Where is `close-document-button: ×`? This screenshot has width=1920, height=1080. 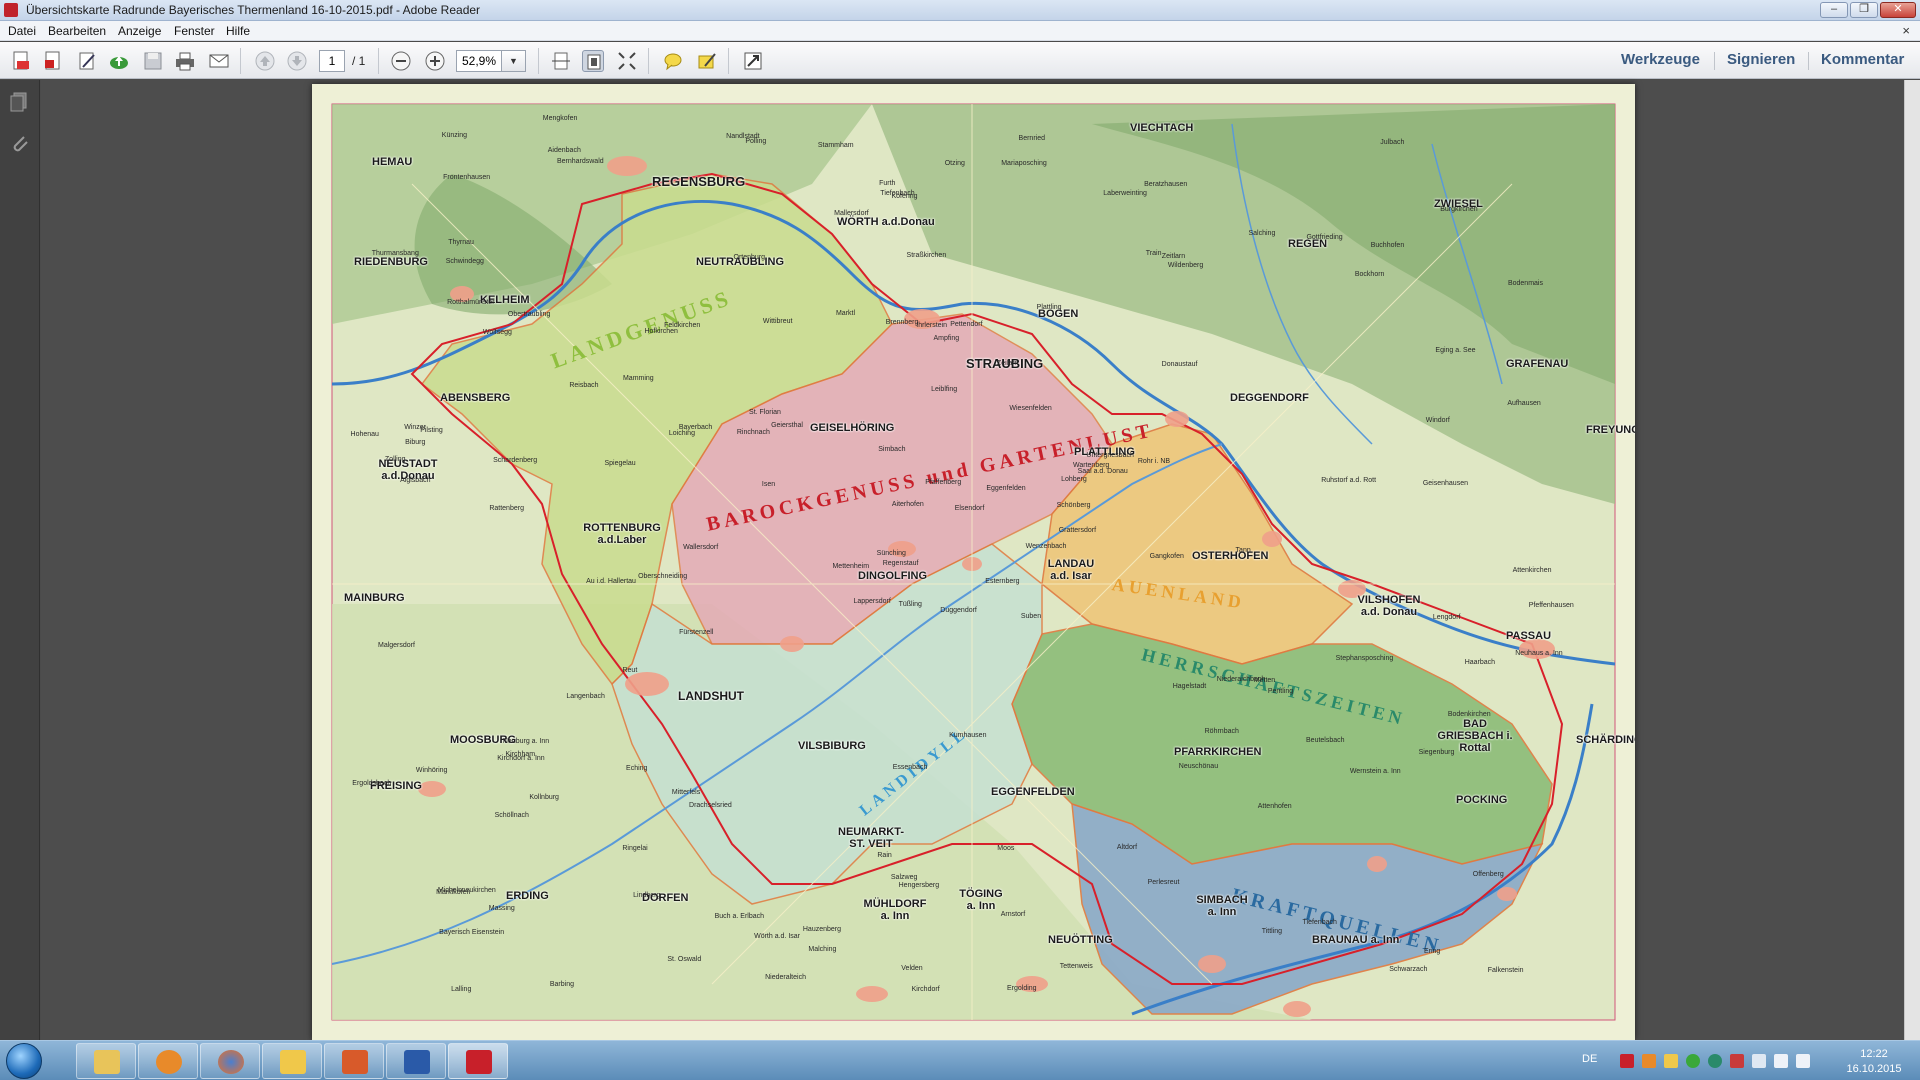 close-document-button: × is located at coordinates (1906, 30).